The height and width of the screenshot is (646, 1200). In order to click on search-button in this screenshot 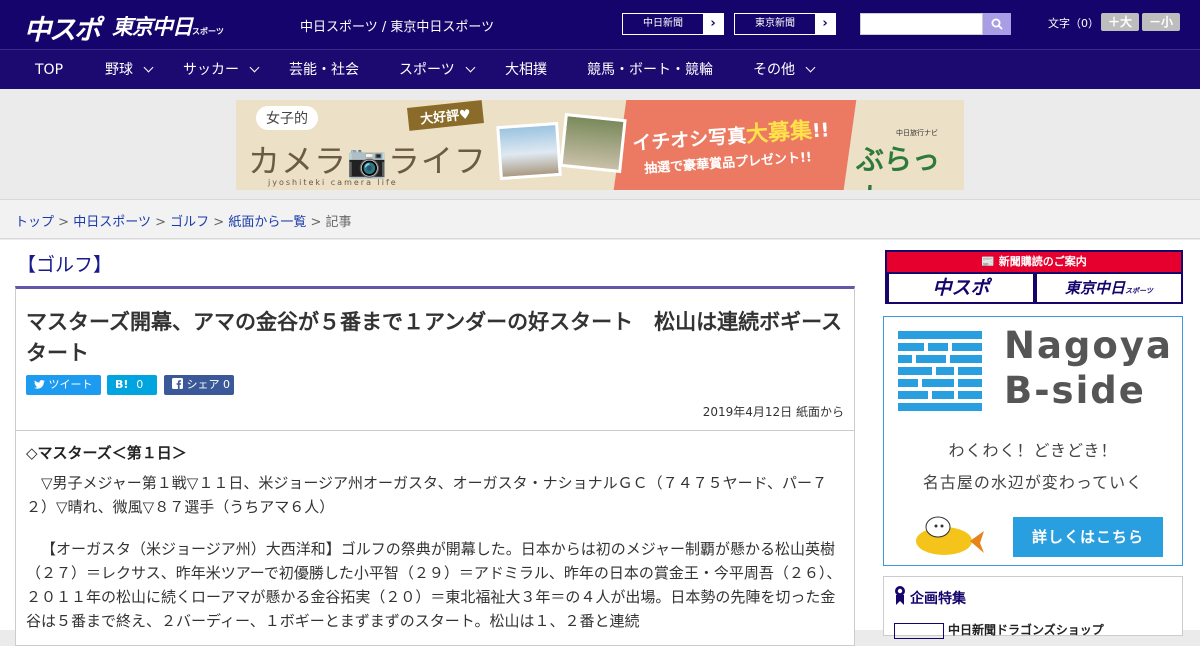, I will do `click(997, 24)`.